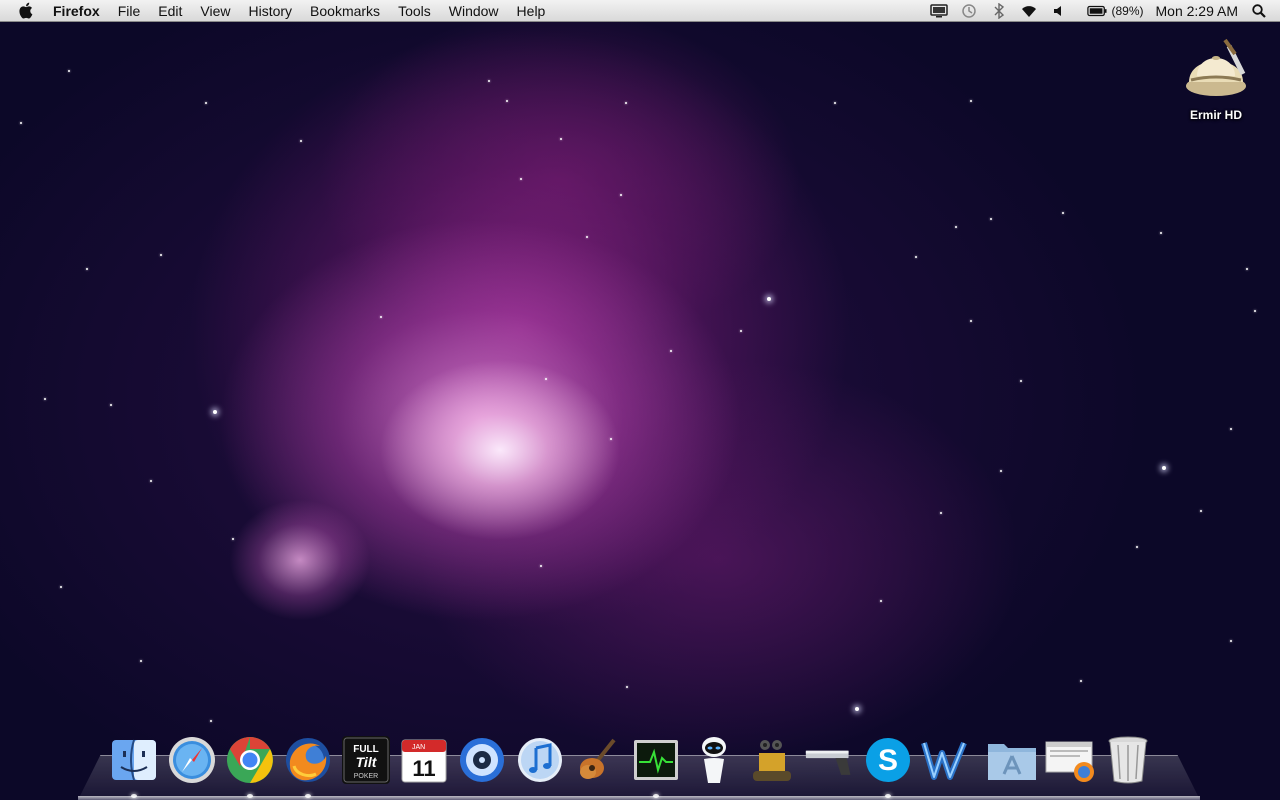  What do you see at coordinates (418, 747) in the screenshot?
I see `svg-text: JAN` at bounding box center [418, 747].